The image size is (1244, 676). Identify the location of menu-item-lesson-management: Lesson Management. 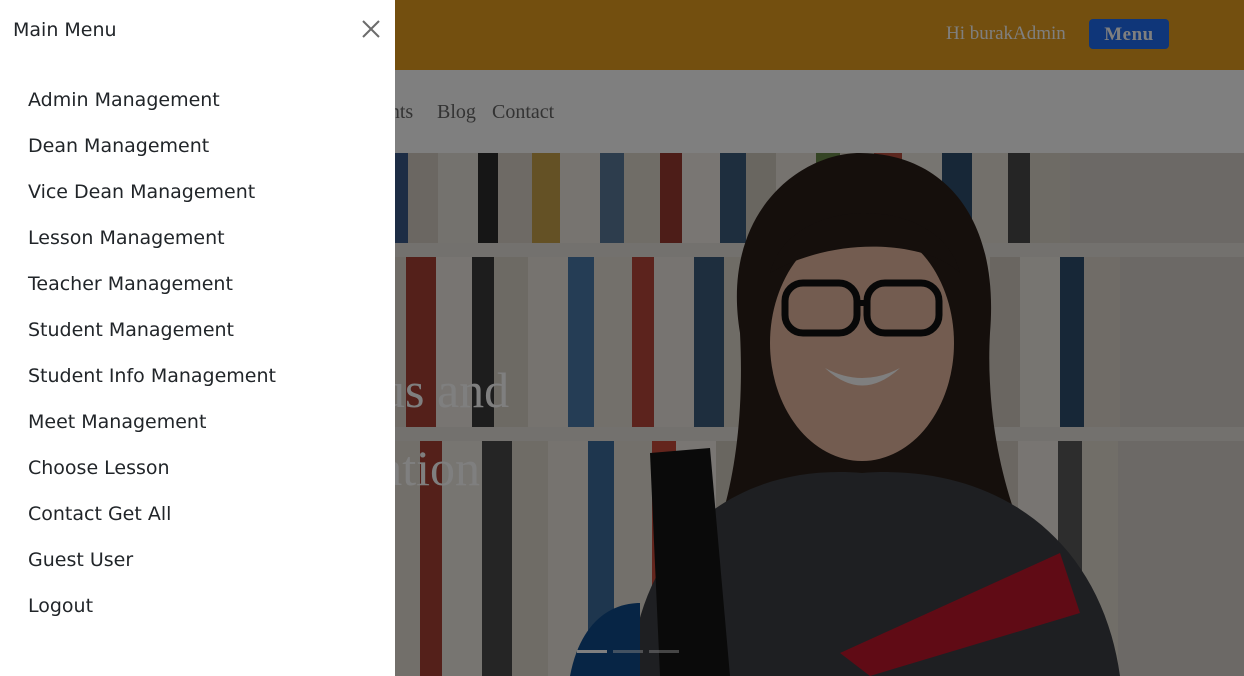
(152, 245).